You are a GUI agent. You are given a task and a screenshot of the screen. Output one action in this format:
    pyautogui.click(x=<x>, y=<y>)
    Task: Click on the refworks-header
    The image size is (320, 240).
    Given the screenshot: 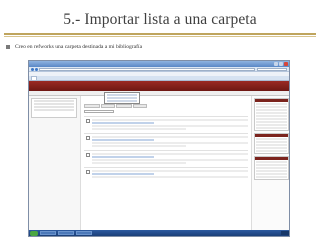 What is the action you would take?
    pyautogui.click(x=159, y=86)
    